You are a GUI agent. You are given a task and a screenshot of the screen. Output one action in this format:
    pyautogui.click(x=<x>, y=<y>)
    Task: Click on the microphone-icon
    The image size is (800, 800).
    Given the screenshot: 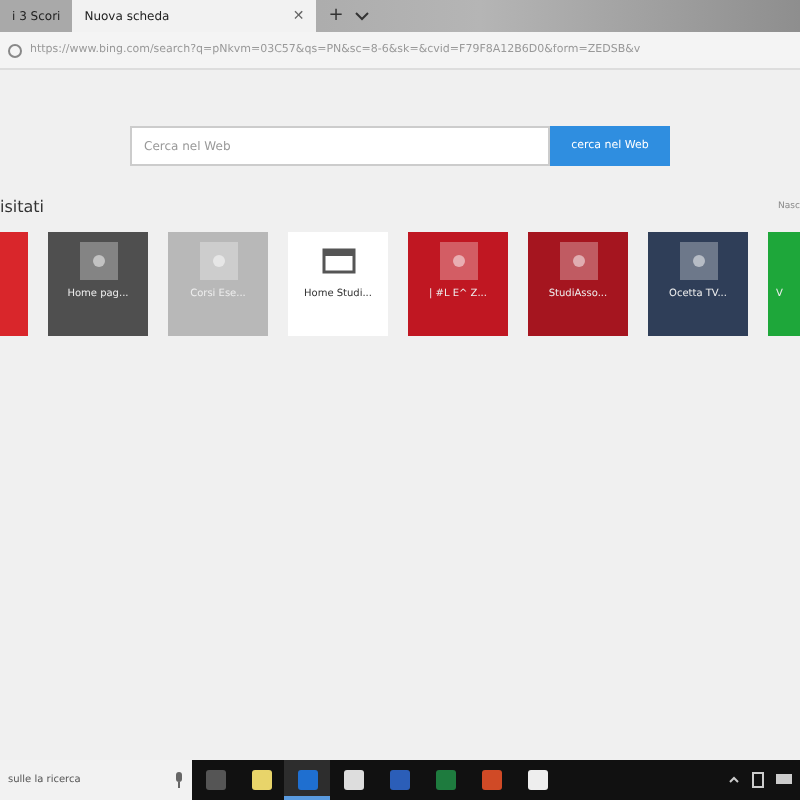 What is the action you would take?
    pyautogui.click(x=179, y=780)
    